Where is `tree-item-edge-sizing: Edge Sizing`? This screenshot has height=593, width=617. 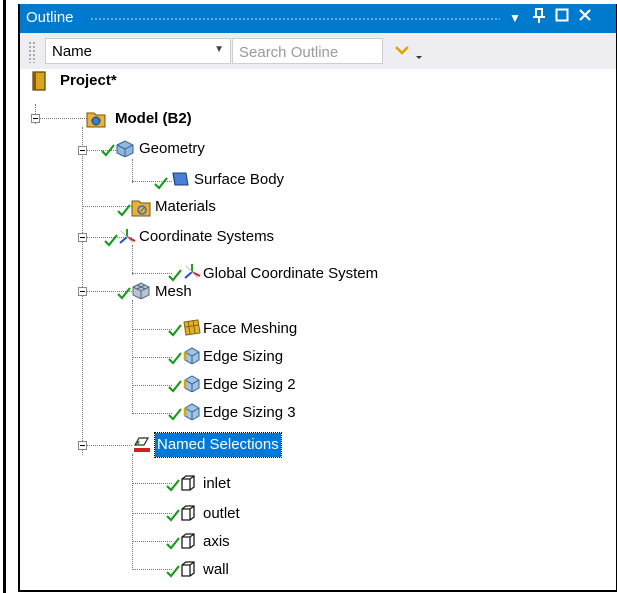
tree-item-edge-sizing: Edge Sizing is located at coordinates (180, 357).